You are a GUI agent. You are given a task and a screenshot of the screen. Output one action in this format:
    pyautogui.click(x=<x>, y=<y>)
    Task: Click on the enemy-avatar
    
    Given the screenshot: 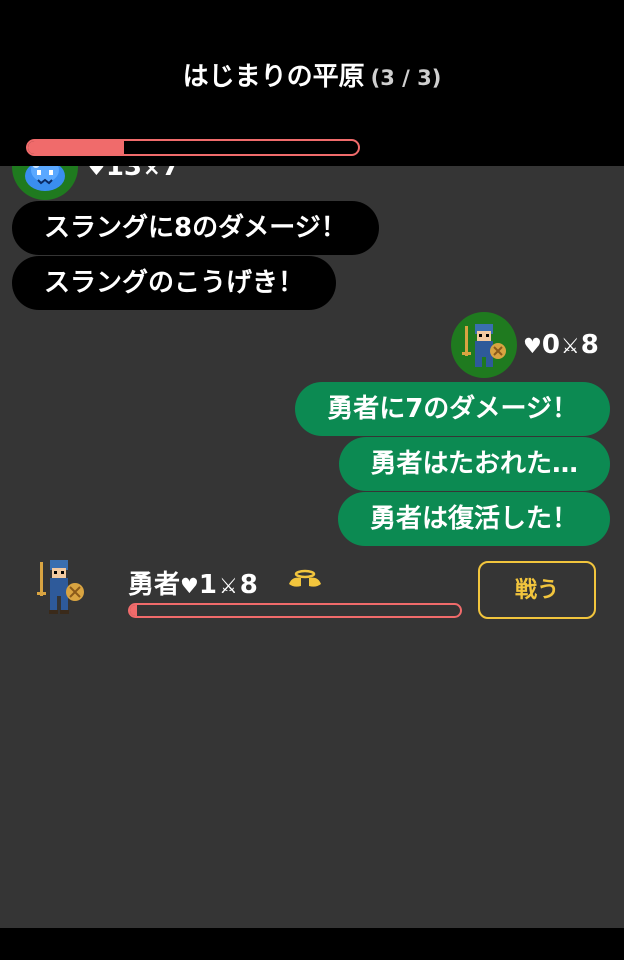 What is the action you would take?
    pyautogui.click(x=45, y=183)
    